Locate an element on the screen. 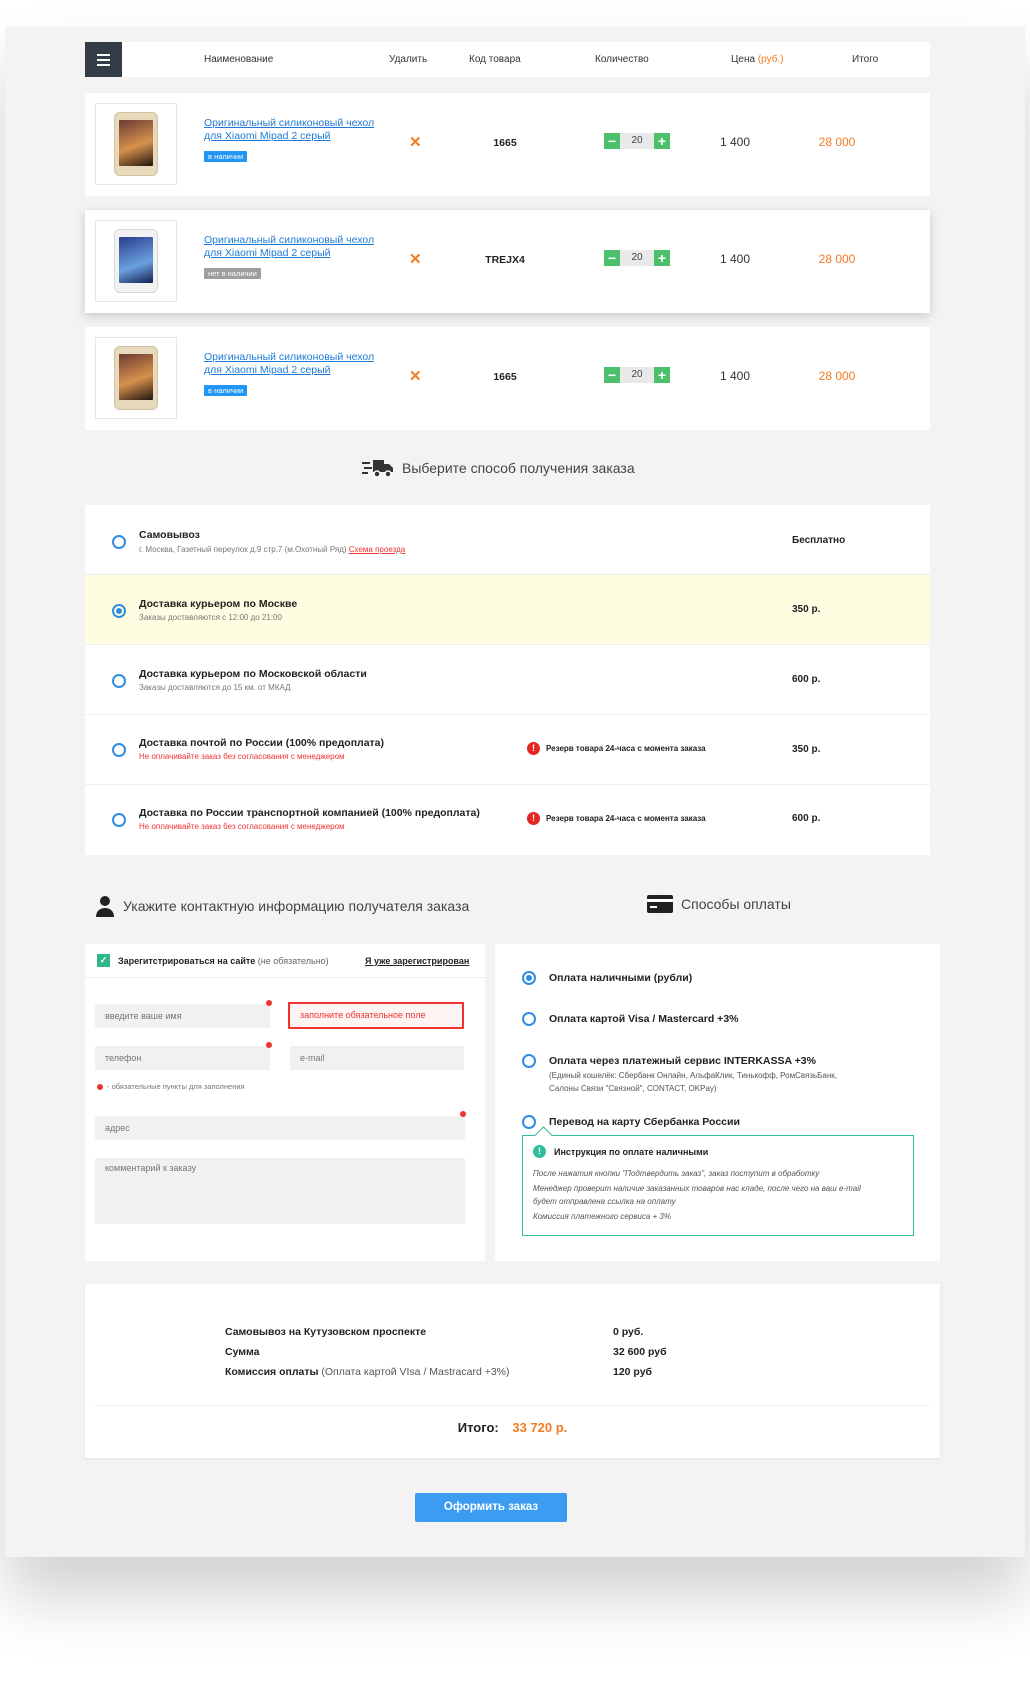 The image size is (1030, 1701). checkbox-checked-icon: ✓ is located at coordinates (103, 960).